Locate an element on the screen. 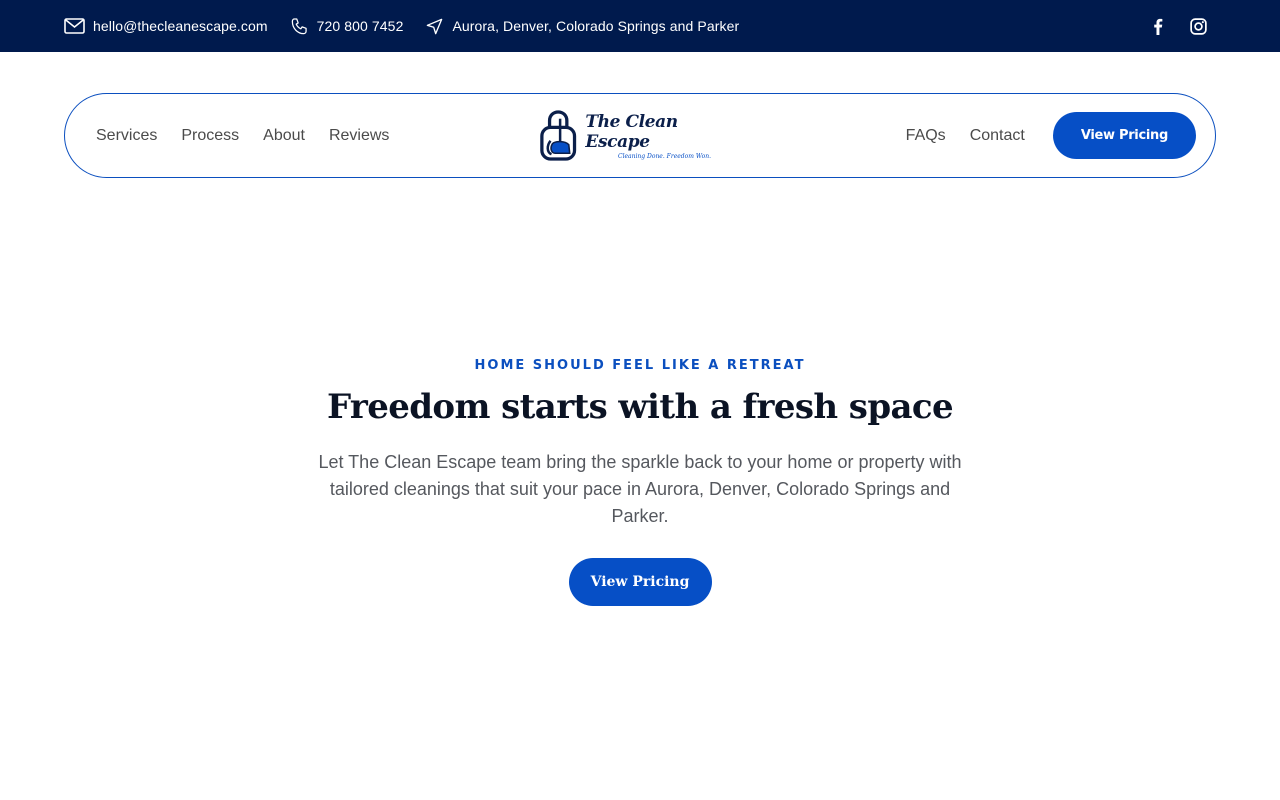 This screenshot has height=800, width=1280. nav-link-contact: Contact is located at coordinates (997, 136).